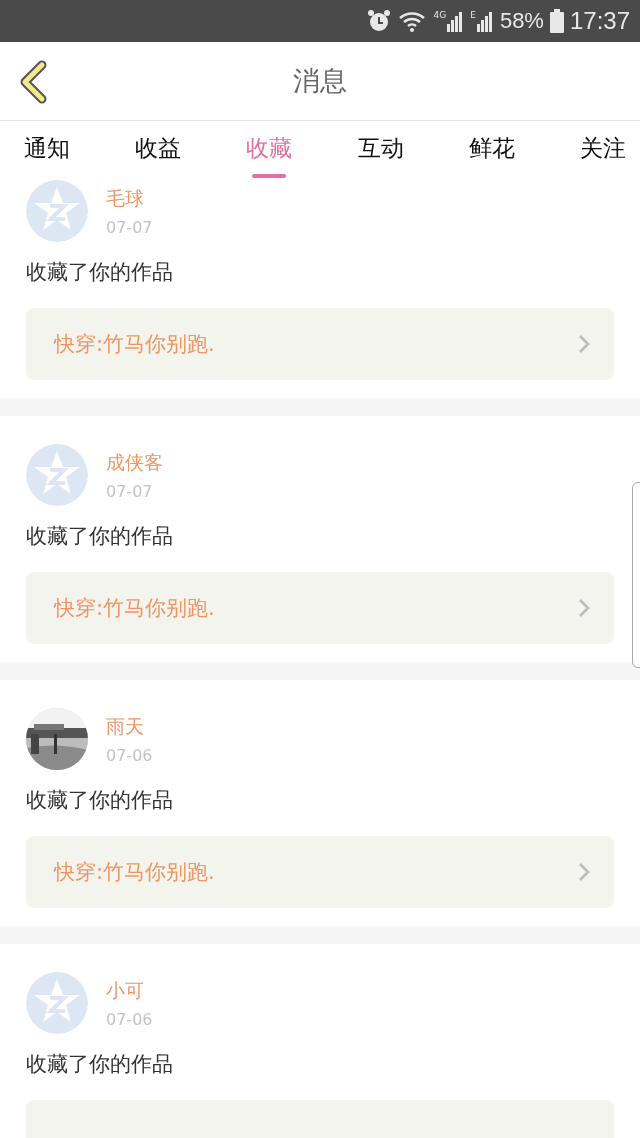 The width and height of the screenshot is (640, 1138). I want to click on network-label: E, so click(473, 15).